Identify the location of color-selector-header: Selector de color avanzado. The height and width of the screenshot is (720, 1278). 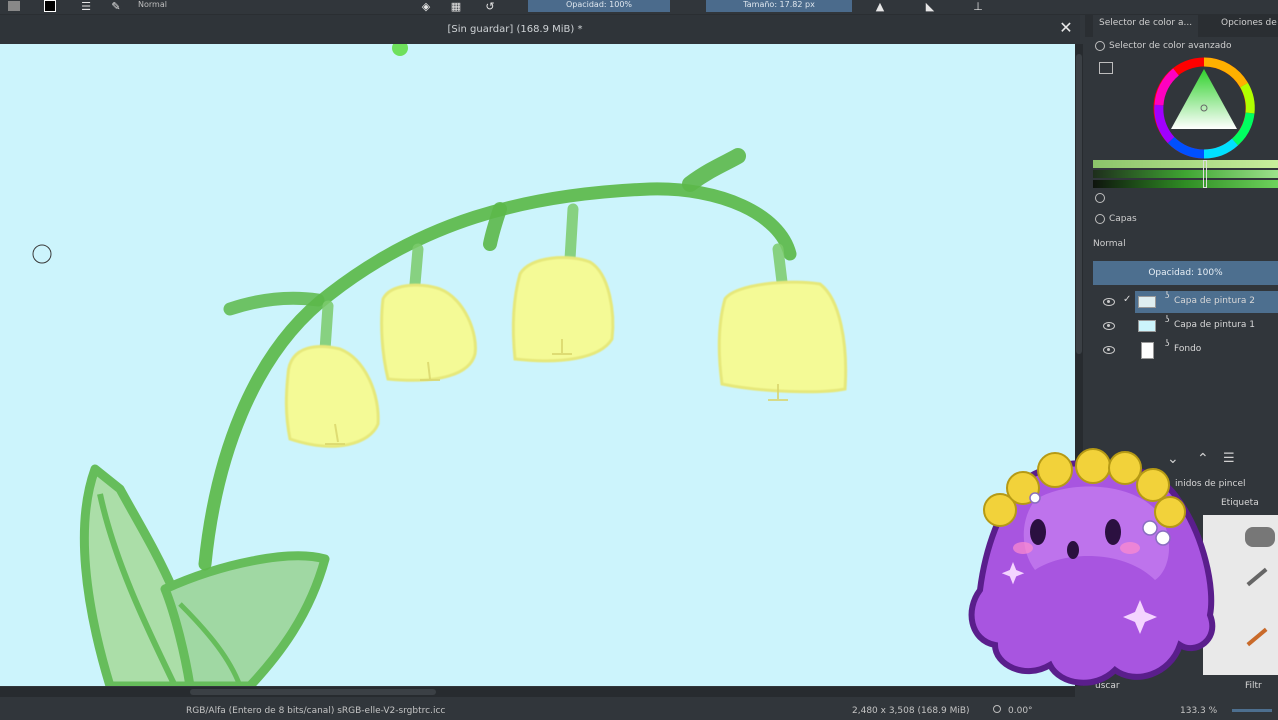
(1163, 46).